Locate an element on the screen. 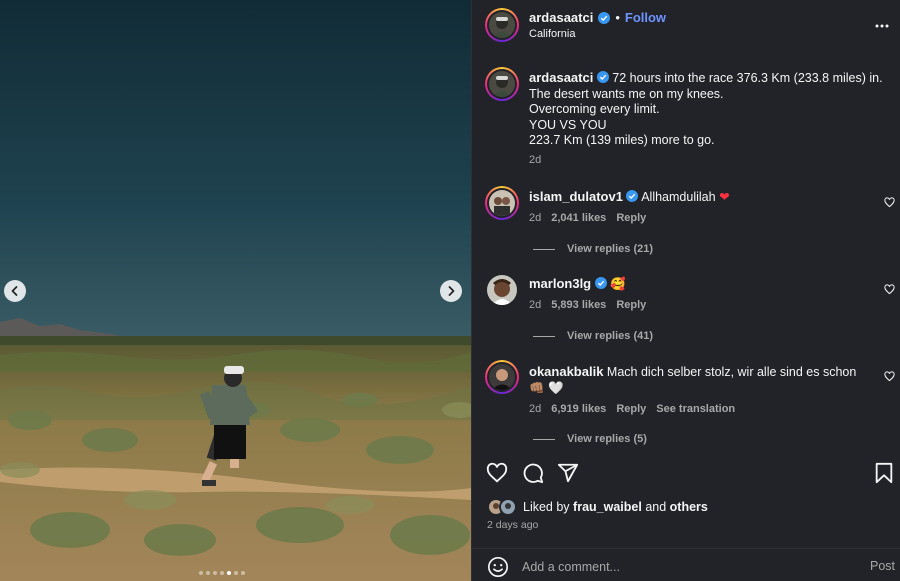  comment-emoji: 👊🏽 is located at coordinates (537, 388).